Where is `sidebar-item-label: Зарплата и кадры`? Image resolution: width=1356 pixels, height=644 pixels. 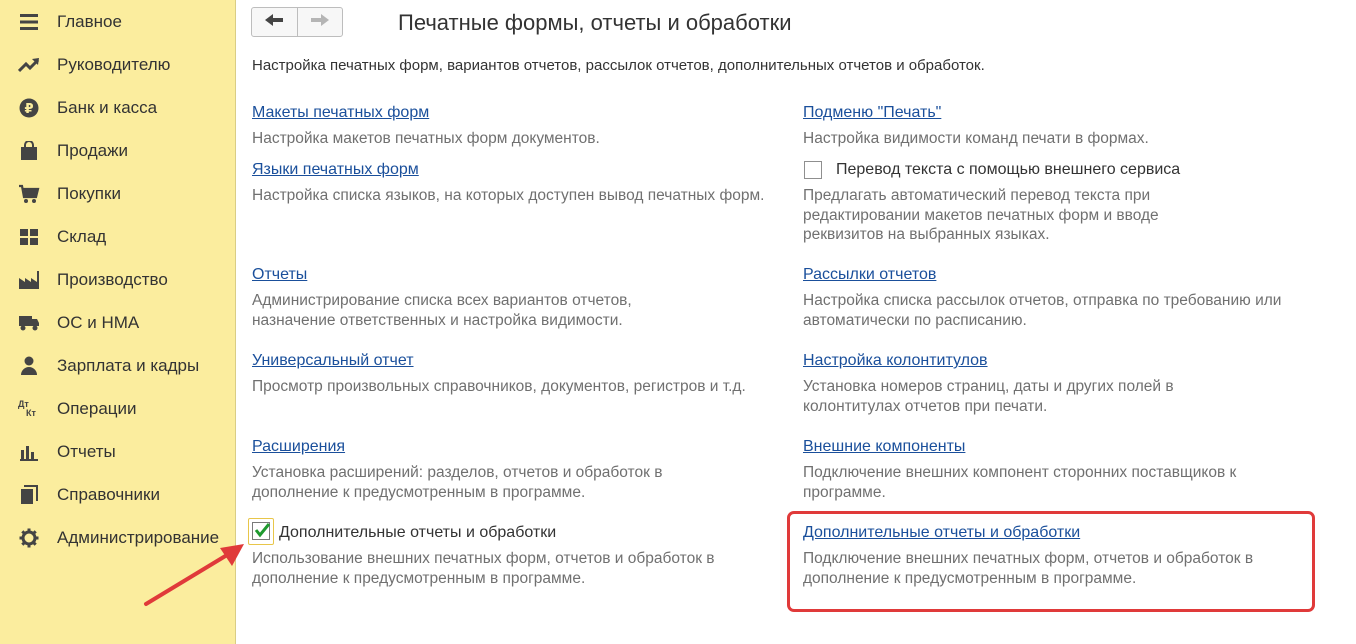 sidebar-item-label: Зарплата и кадры is located at coordinates (128, 365).